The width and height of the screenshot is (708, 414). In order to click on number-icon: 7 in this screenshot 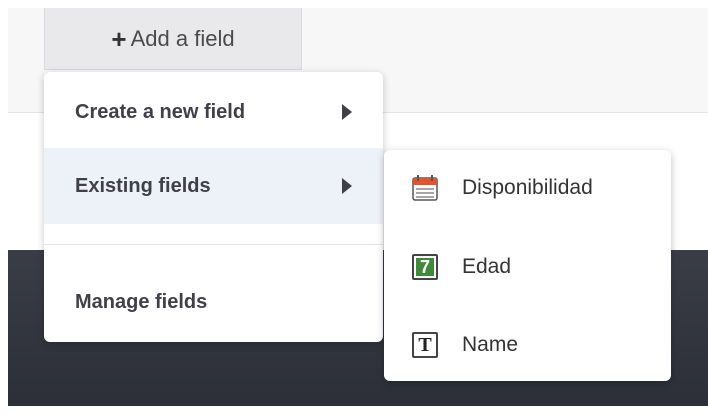, I will do `click(425, 267)`.